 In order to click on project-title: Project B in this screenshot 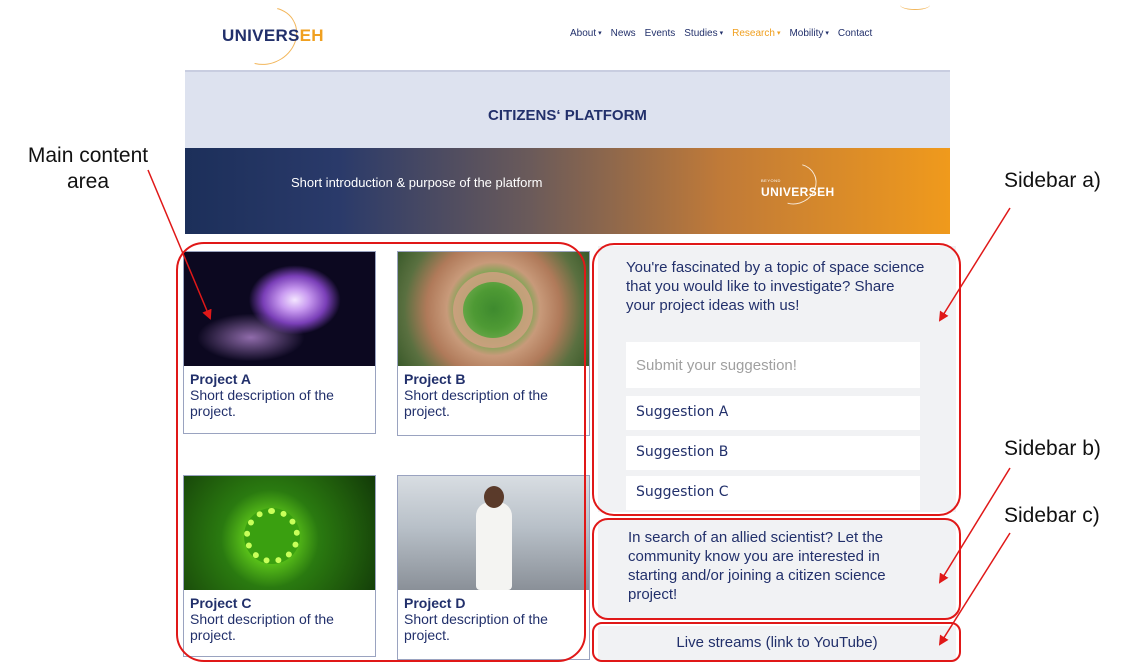, I will do `click(435, 379)`.